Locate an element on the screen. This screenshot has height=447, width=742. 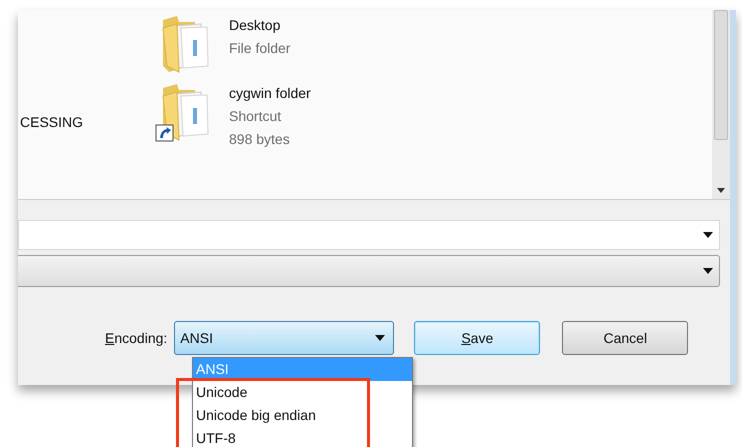
encoding-option: UTF-8 is located at coordinates (302, 437).